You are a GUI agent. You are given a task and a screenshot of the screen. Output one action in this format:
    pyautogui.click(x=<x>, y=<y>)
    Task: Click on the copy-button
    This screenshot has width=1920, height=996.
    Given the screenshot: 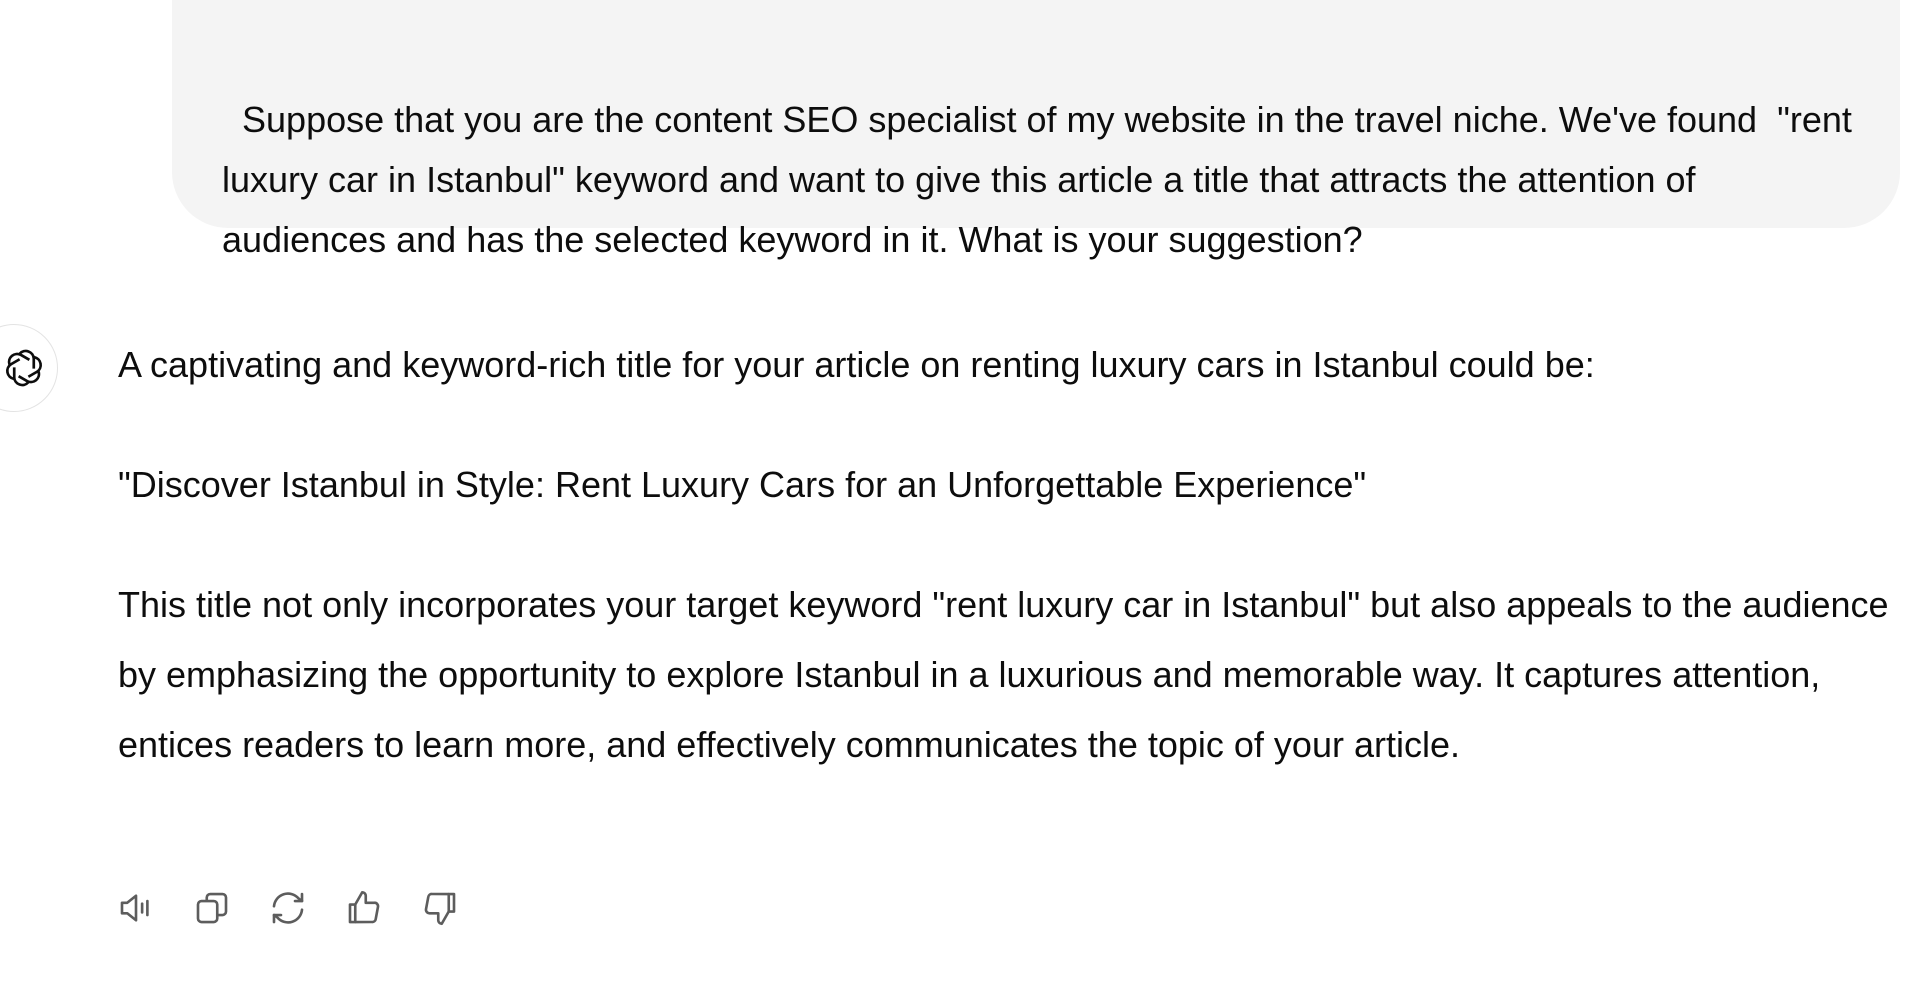 What is the action you would take?
    pyautogui.click(x=212, y=908)
    